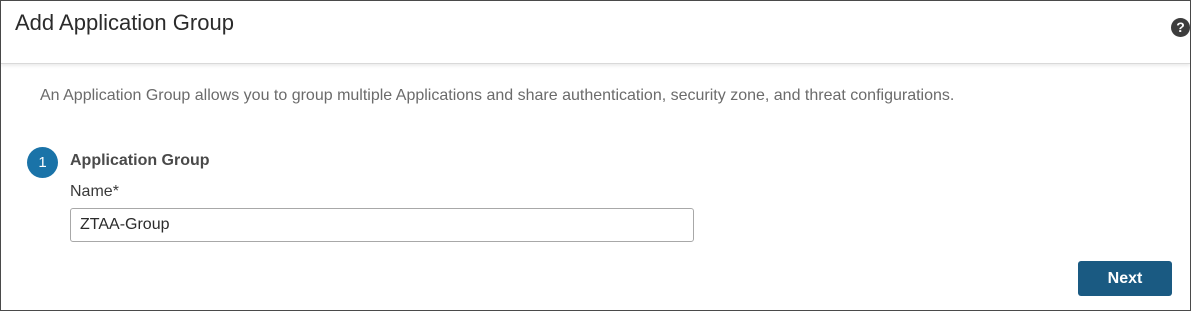  I want to click on help-icon: ?, so click(1180, 27).